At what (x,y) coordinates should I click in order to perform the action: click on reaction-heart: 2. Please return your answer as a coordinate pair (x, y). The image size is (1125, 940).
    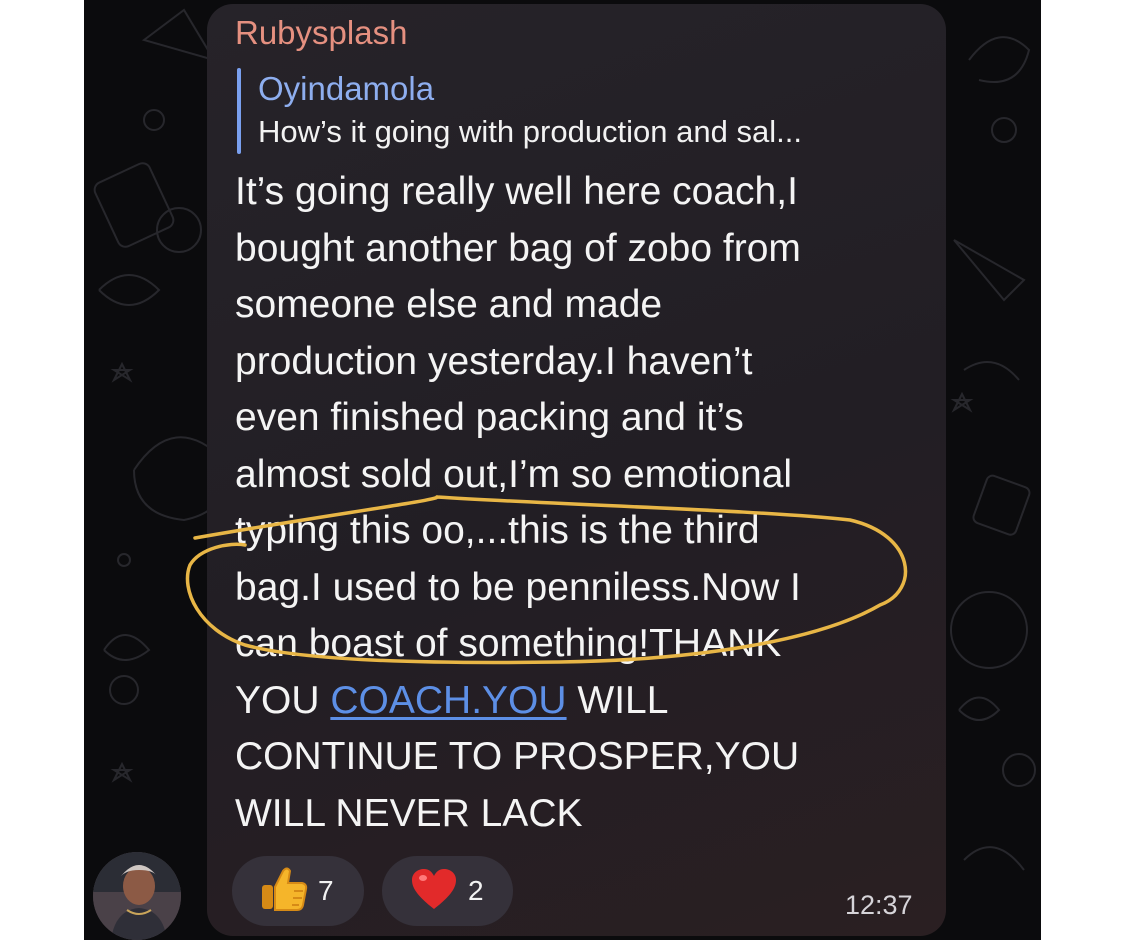
    Looking at the image, I should click on (447, 891).